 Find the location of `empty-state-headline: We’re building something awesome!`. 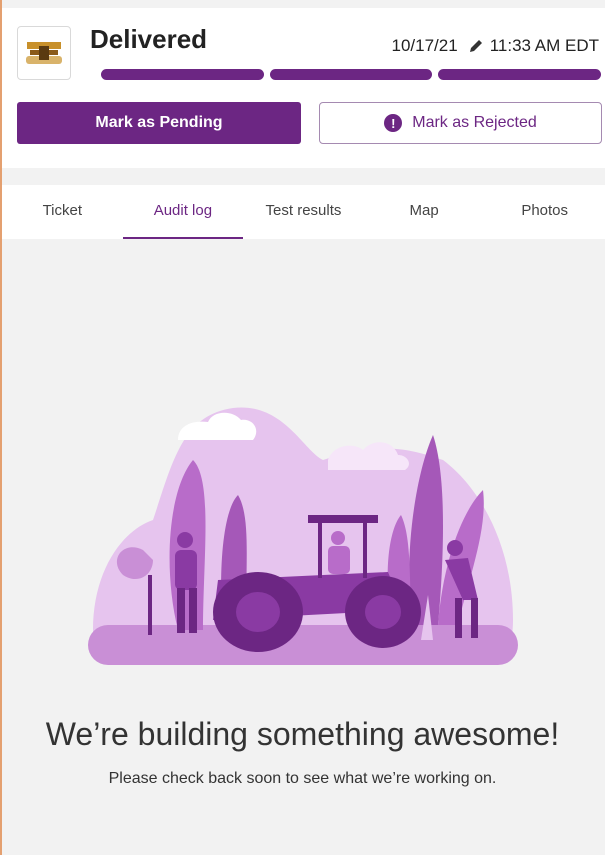

empty-state-headline: We’re building something awesome! is located at coordinates (302, 734).